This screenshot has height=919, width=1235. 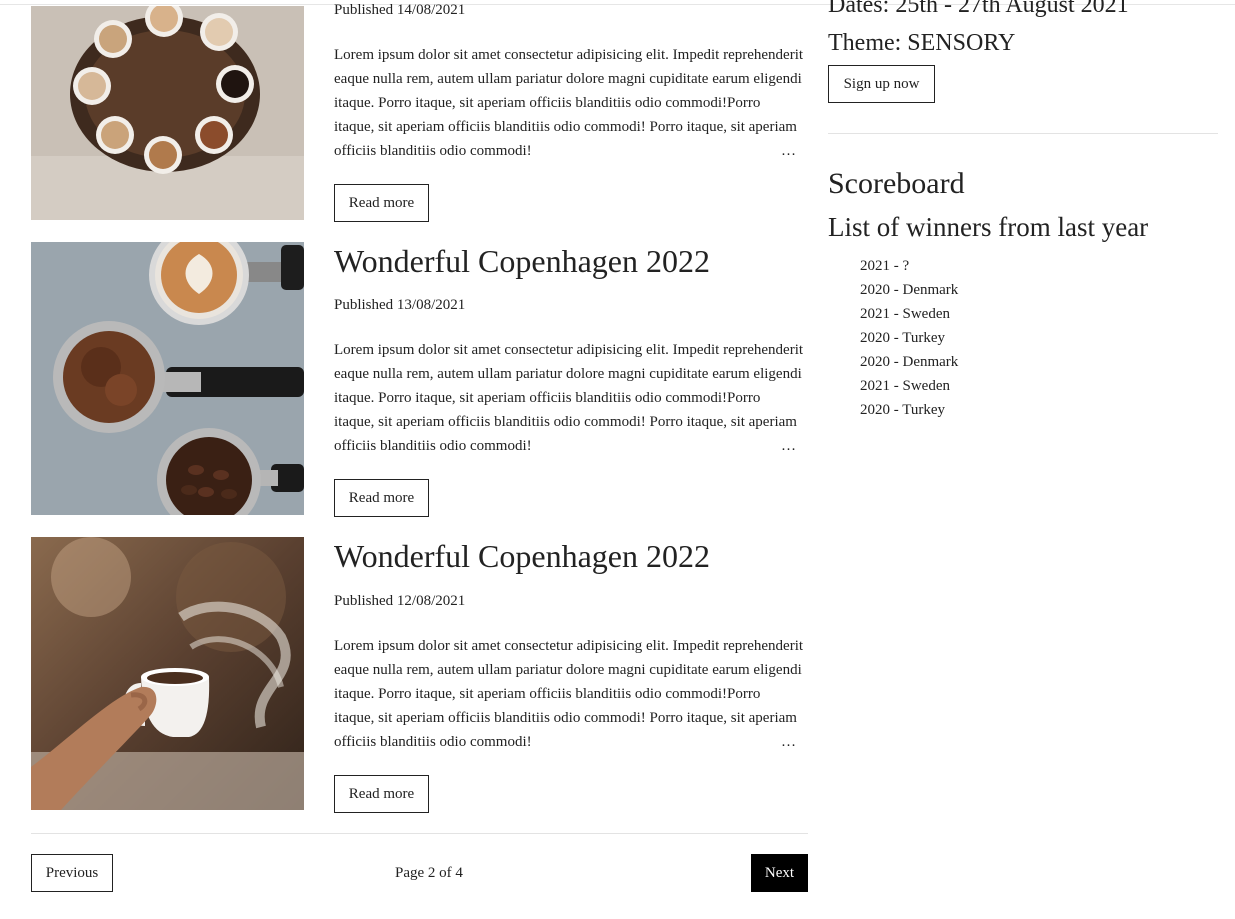 I want to click on post-date: Published 13/08/2021, so click(x=400, y=305).